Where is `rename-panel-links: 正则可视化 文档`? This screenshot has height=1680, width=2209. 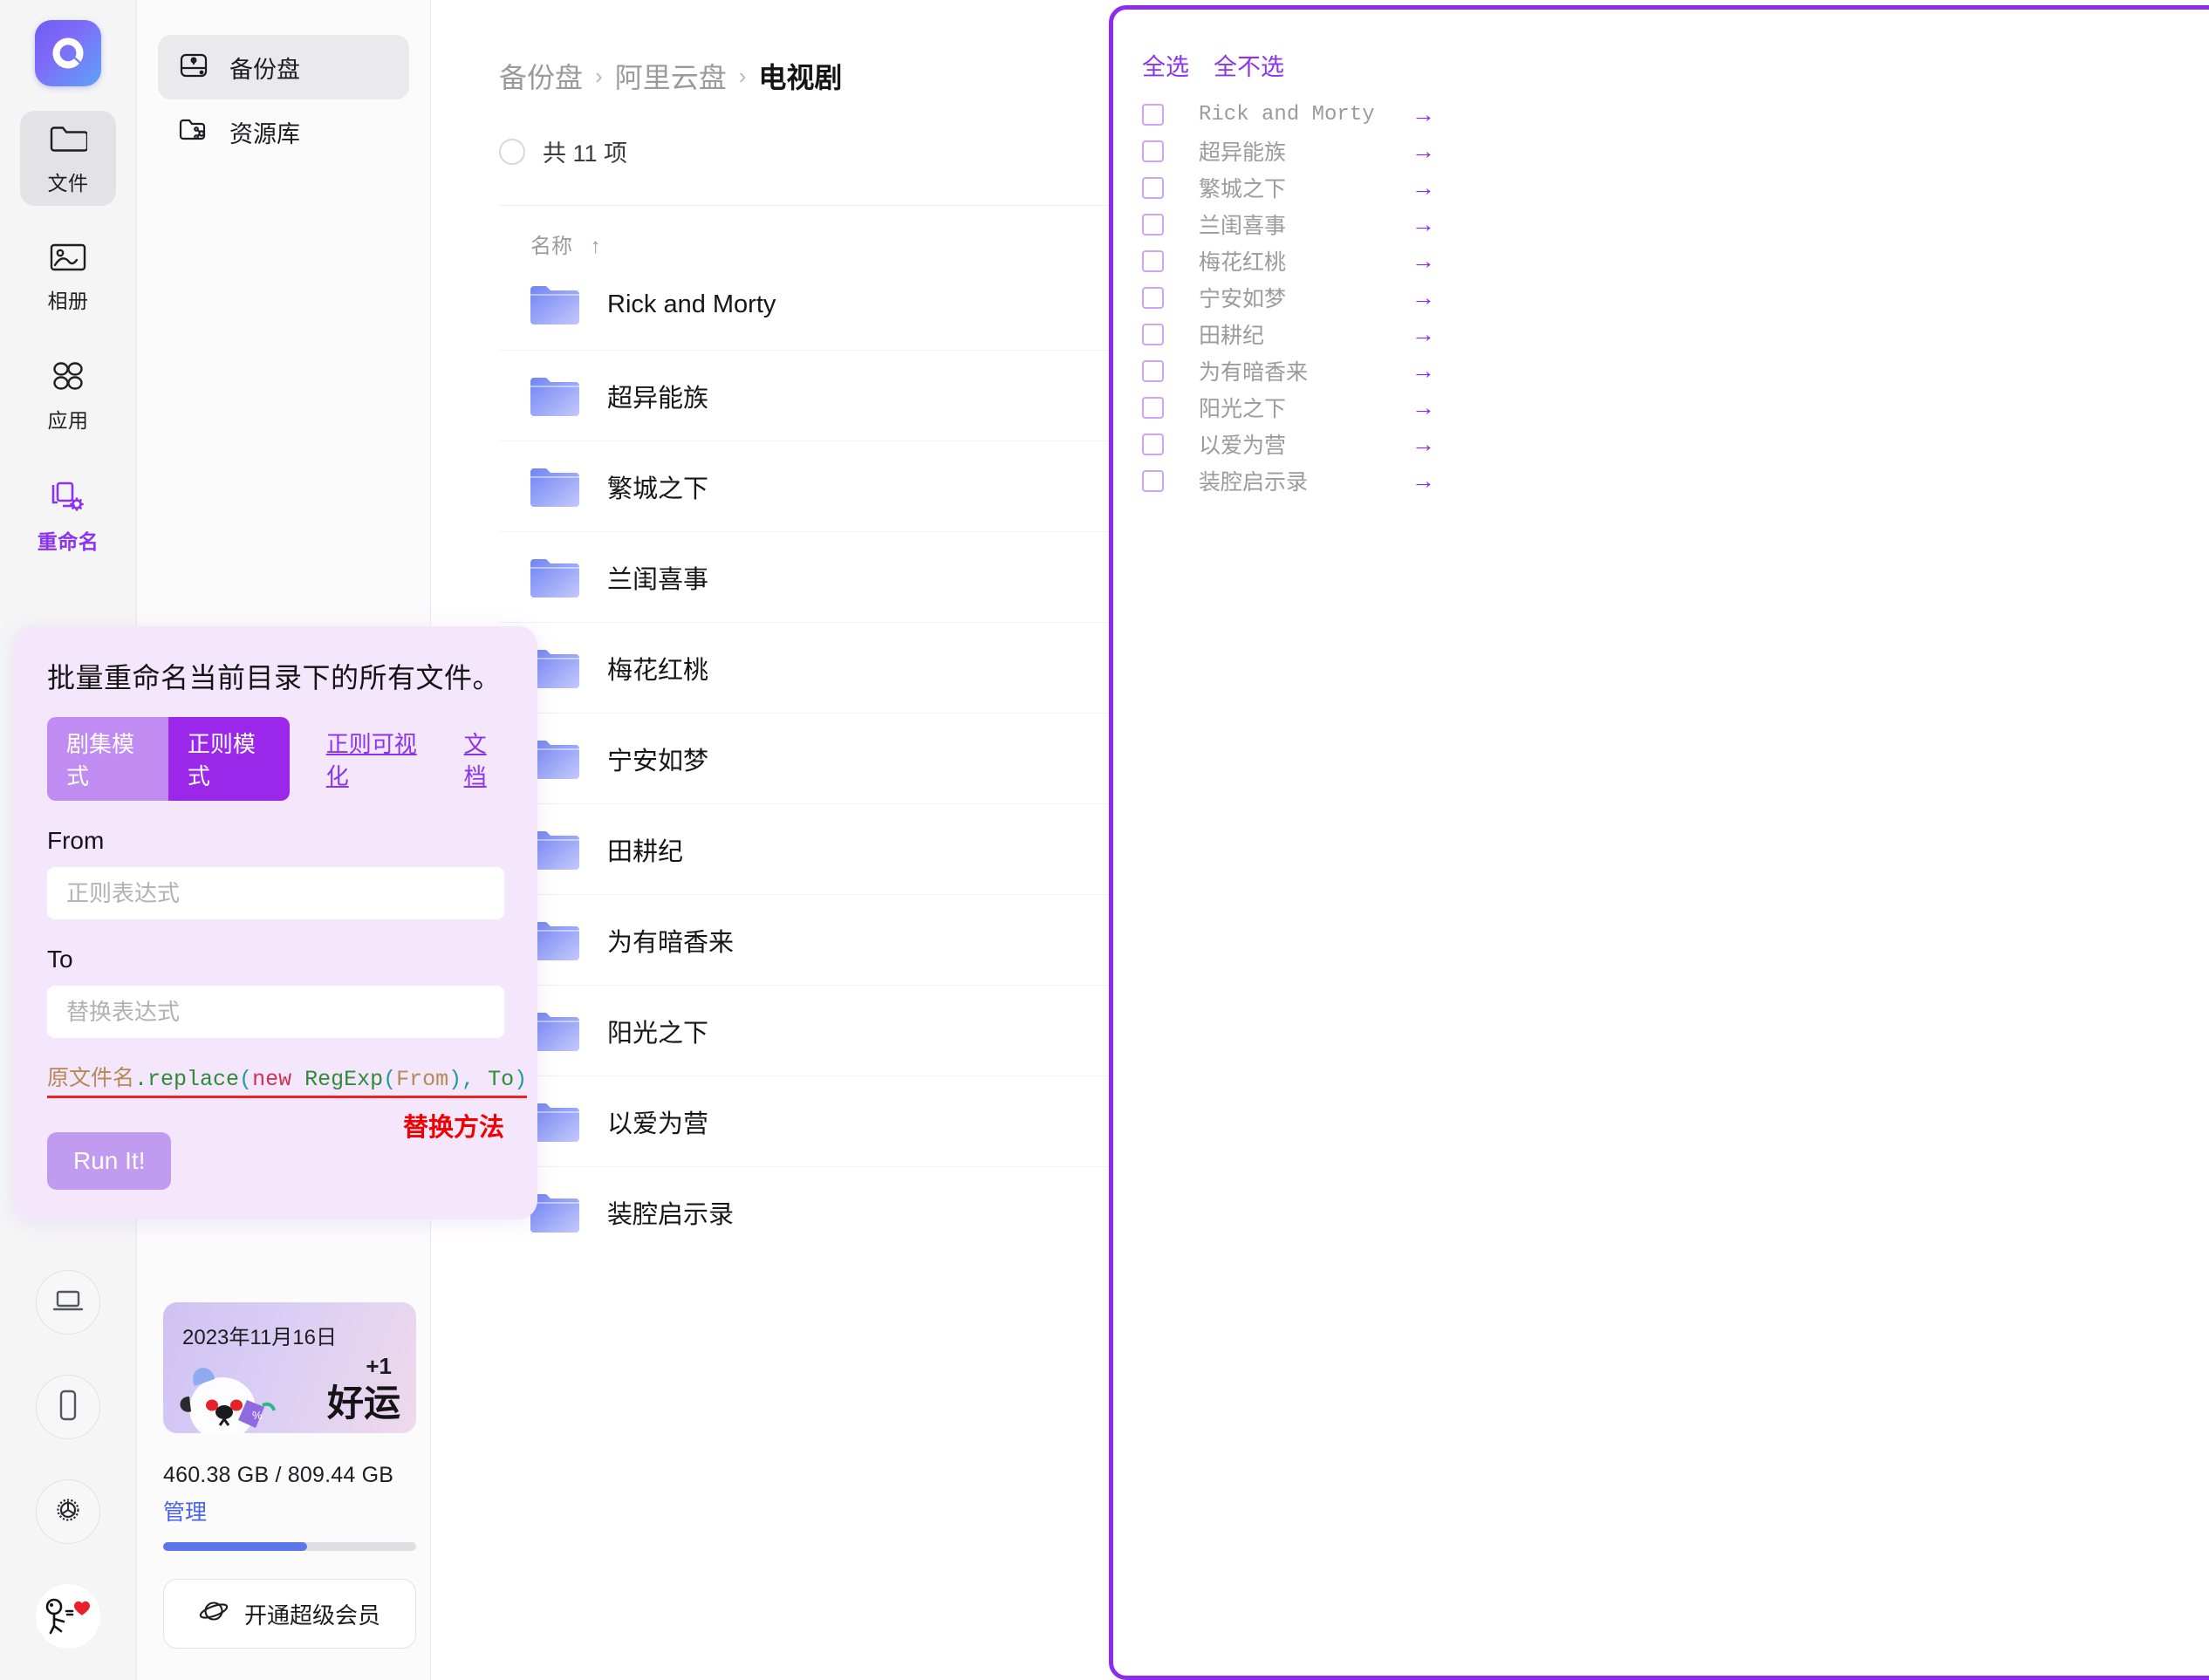 rename-panel-links: 正则可视化 文档 is located at coordinates (415, 759).